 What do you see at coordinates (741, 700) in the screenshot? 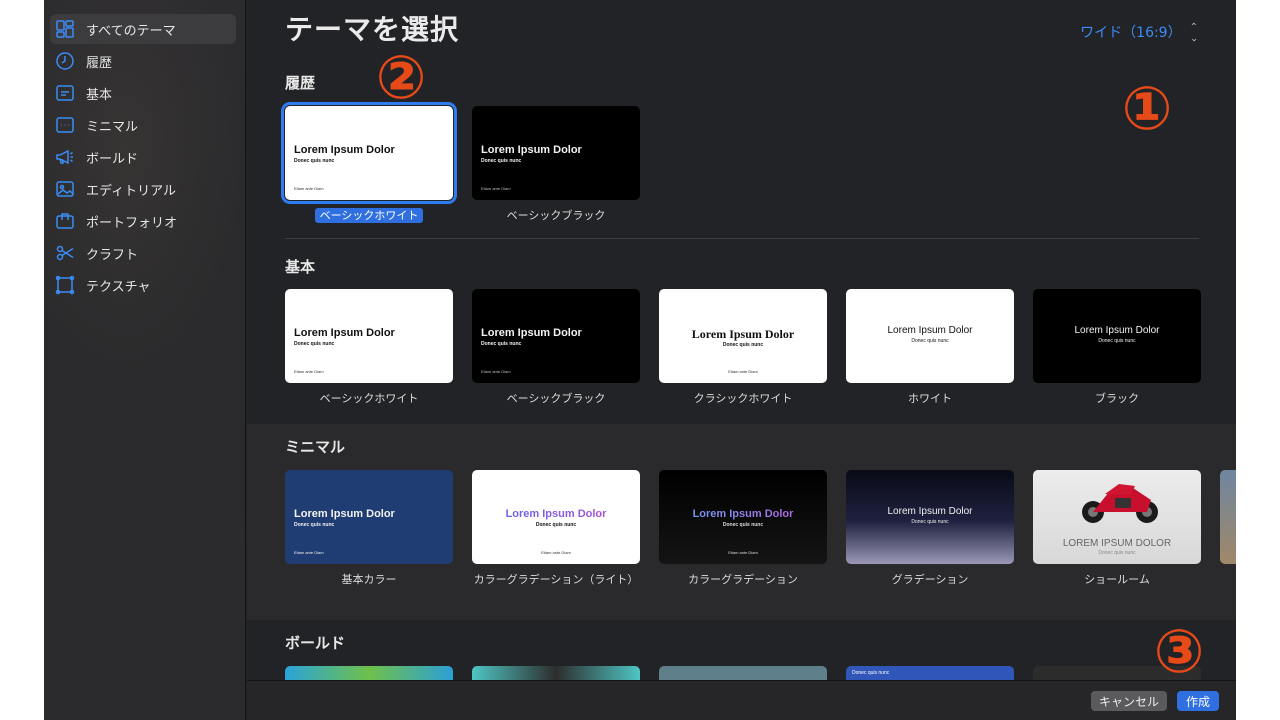
I see `footer-bar: キャンセル 作成` at bounding box center [741, 700].